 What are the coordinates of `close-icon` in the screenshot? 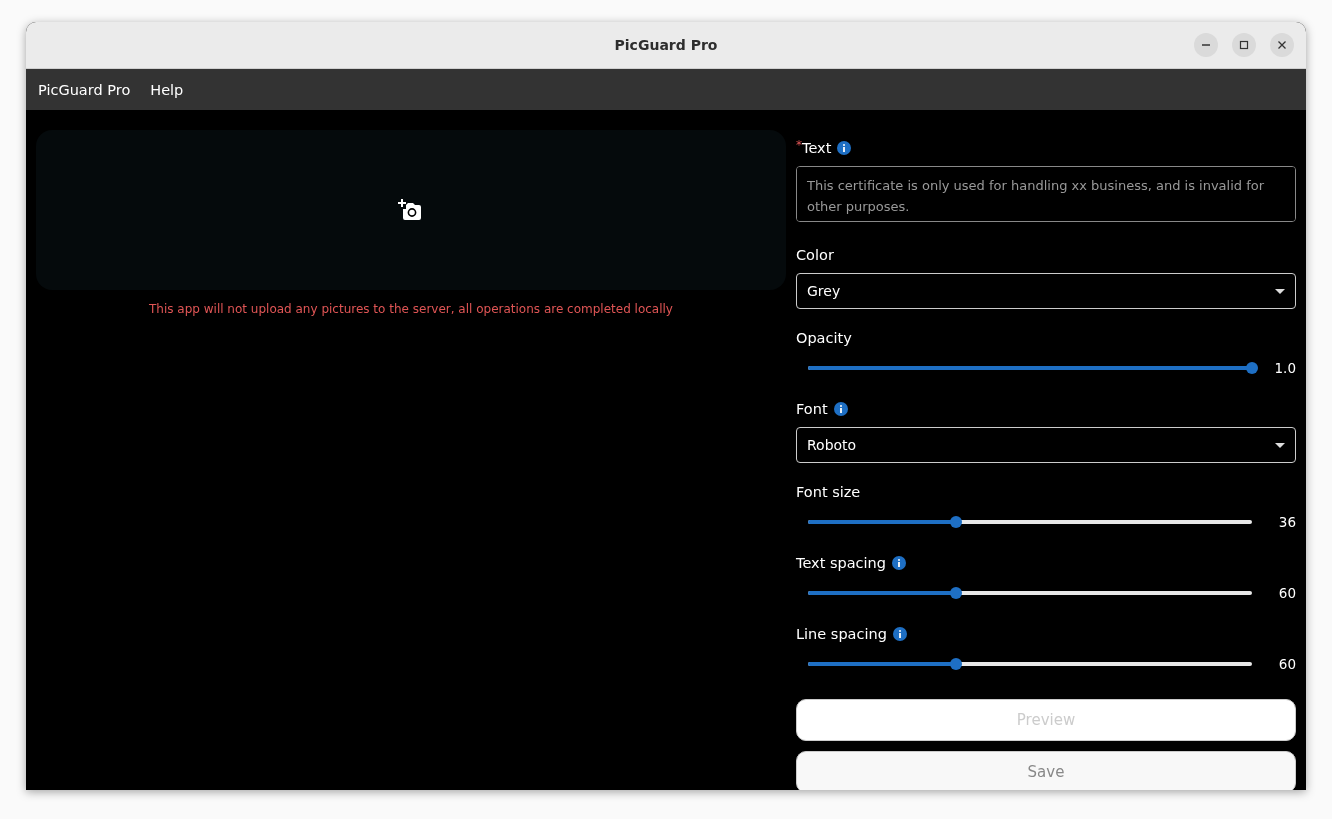 It's located at (1282, 45).